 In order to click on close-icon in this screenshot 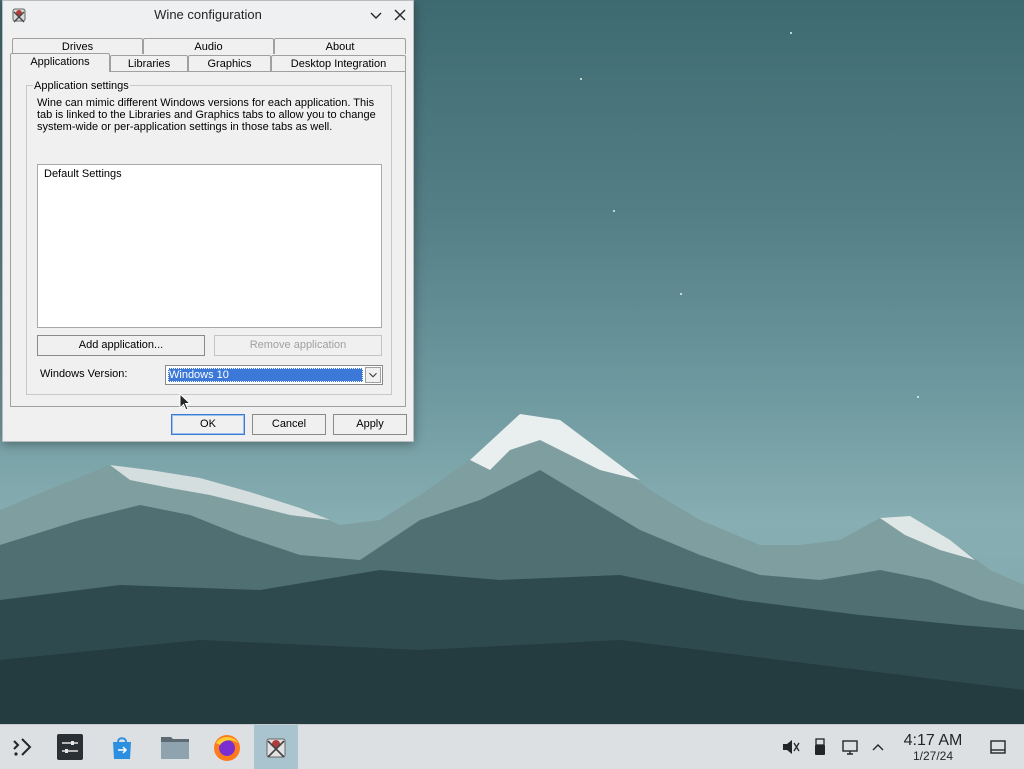, I will do `click(400, 15)`.